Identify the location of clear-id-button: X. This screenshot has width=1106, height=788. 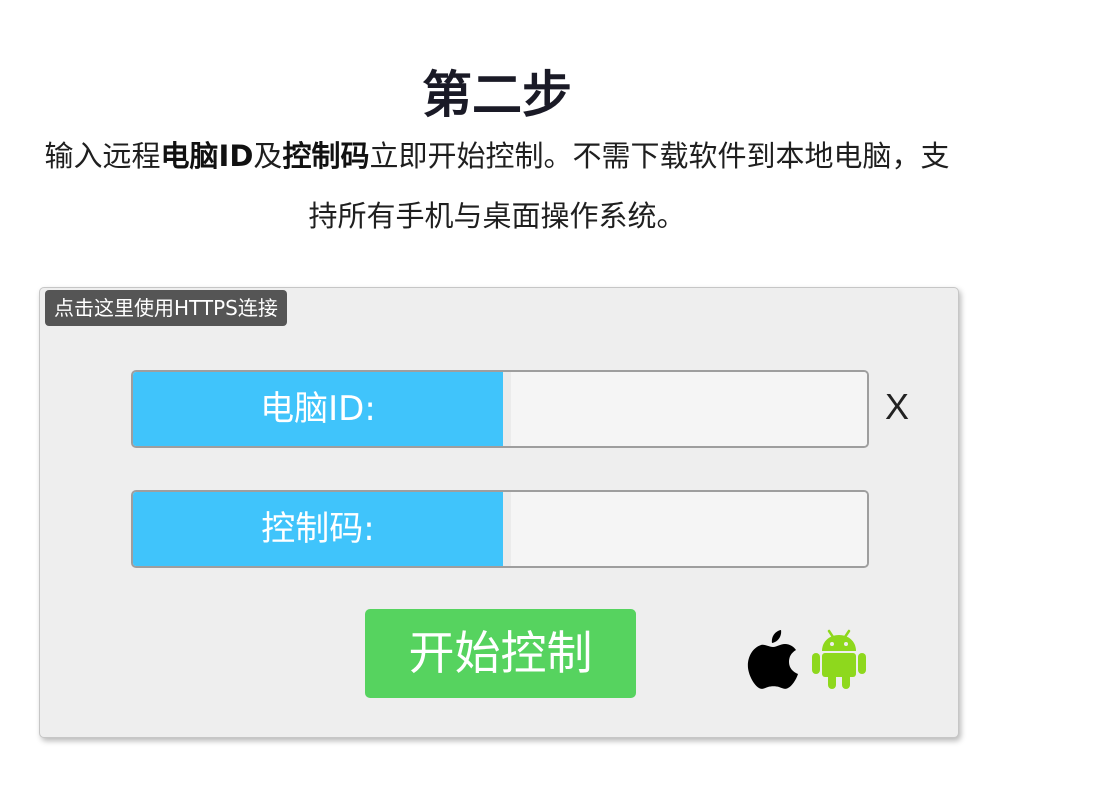
(897, 407).